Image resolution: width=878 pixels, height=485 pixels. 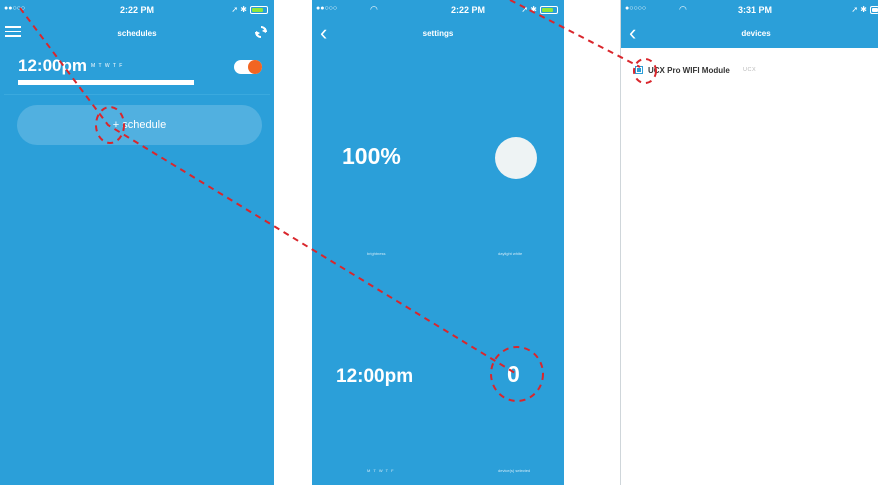 What do you see at coordinates (754, 10) in the screenshot?
I see `status-time: 3:31 PM` at bounding box center [754, 10].